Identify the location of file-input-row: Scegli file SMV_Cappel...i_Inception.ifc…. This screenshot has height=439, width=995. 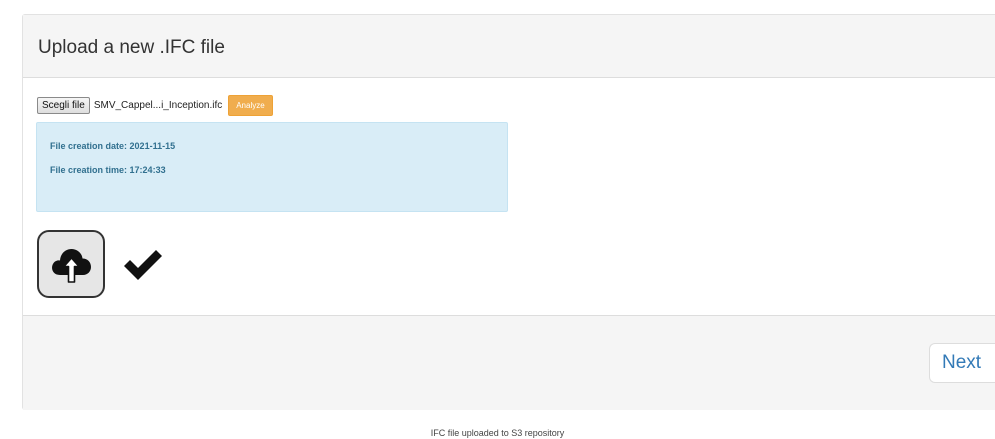
(155, 105).